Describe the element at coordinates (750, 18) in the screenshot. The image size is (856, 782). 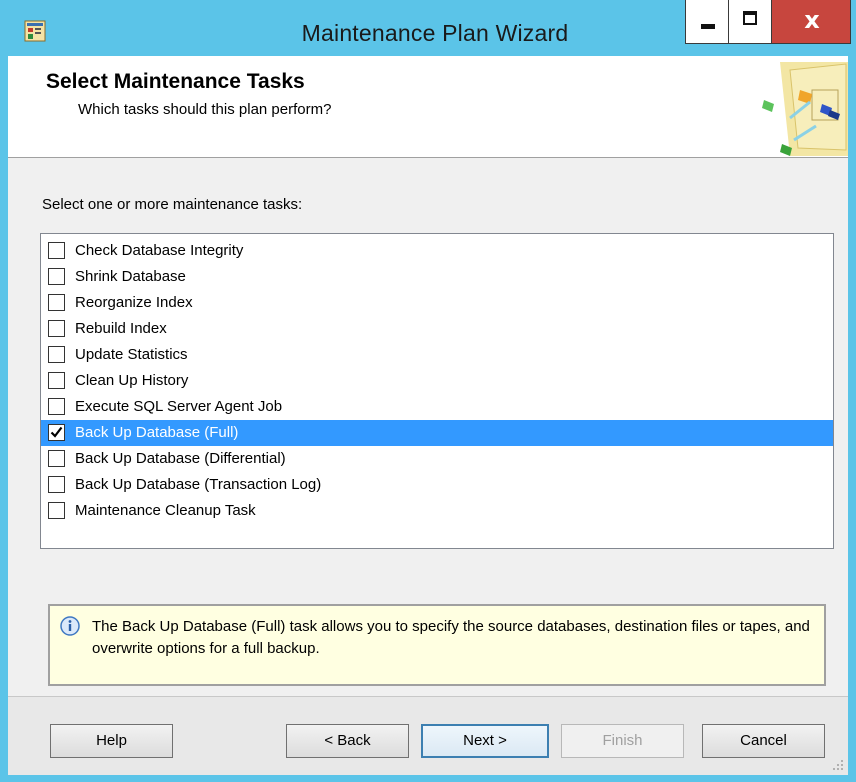
I see `maximize-icon` at that location.